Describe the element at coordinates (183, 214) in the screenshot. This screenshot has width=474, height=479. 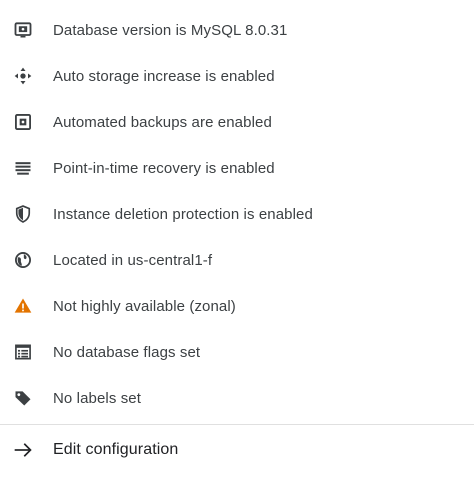
I see `summary-item-label: Instance deletion protection is enabled` at that location.